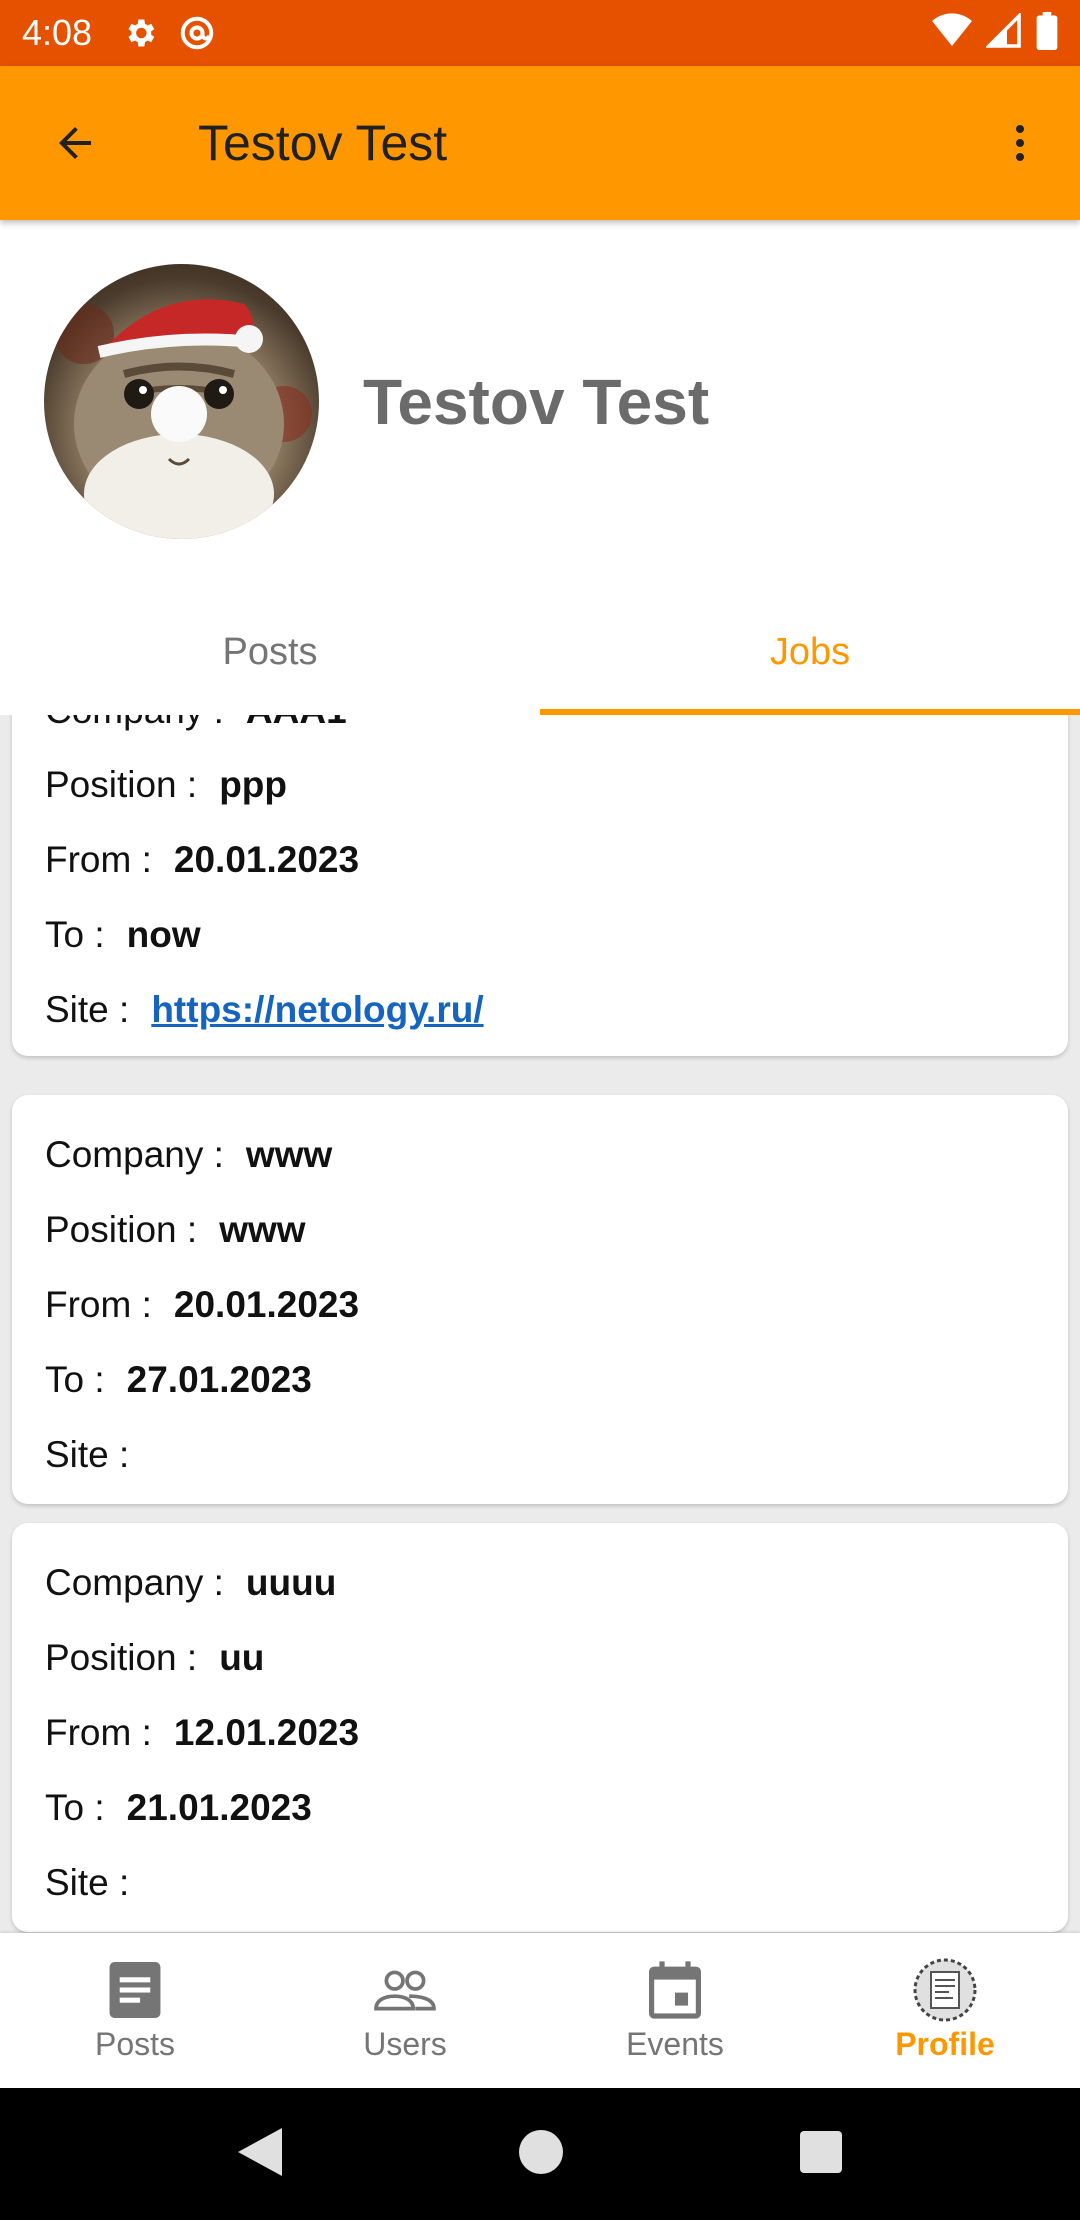 This screenshot has width=1080, height=2220. I want to click on at-sign-icon, so click(197, 33).